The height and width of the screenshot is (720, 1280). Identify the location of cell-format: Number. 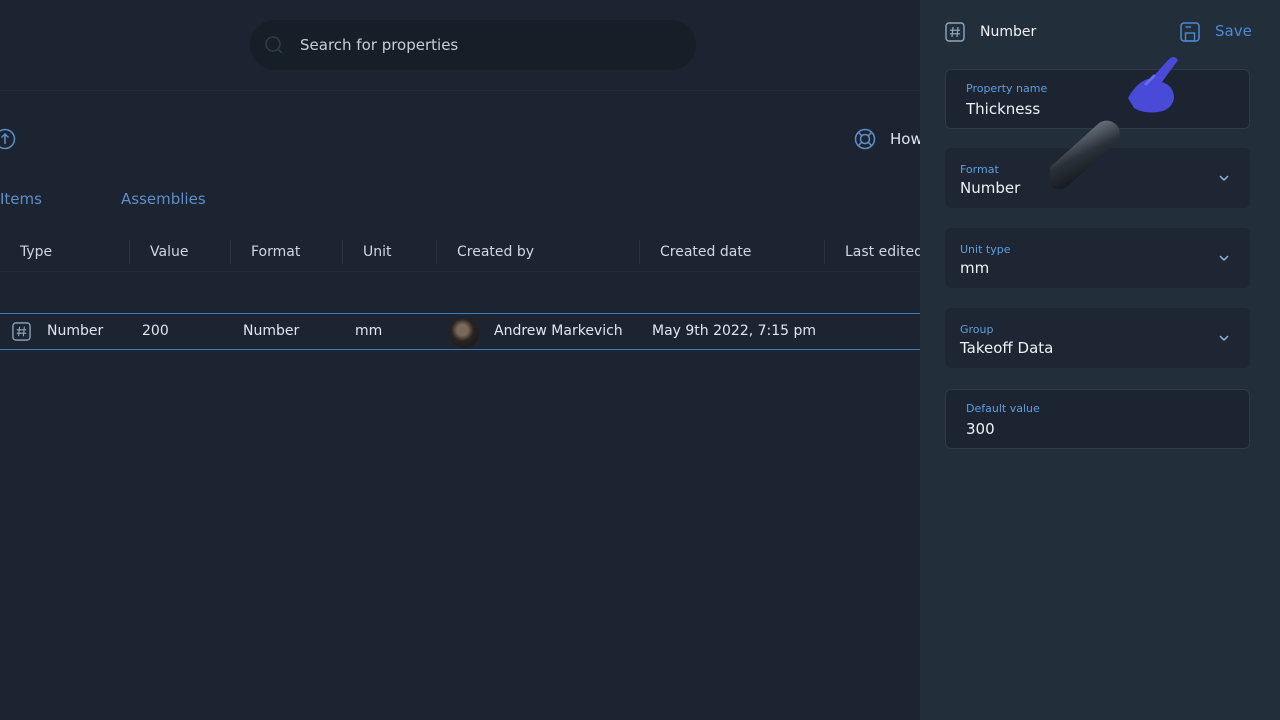
(271, 331).